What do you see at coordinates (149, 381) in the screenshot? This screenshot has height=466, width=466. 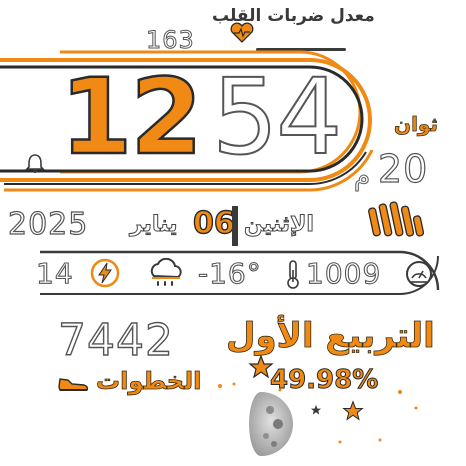 I see `steps-label: الخطوات` at bounding box center [149, 381].